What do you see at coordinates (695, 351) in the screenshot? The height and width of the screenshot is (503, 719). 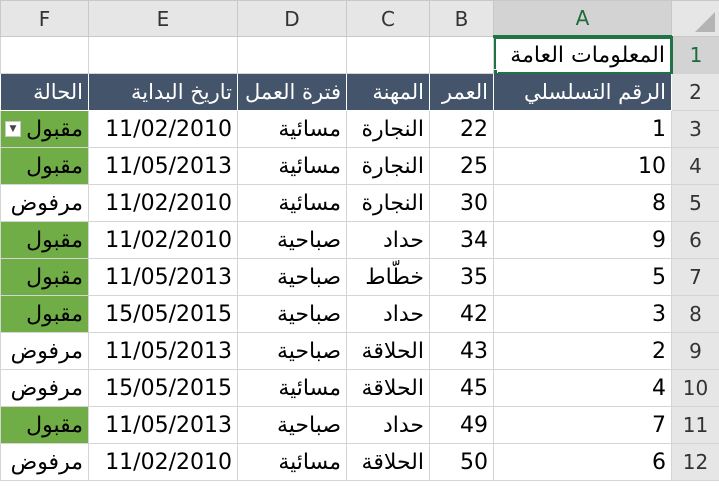 I see `row-number: 9` at bounding box center [695, 351].